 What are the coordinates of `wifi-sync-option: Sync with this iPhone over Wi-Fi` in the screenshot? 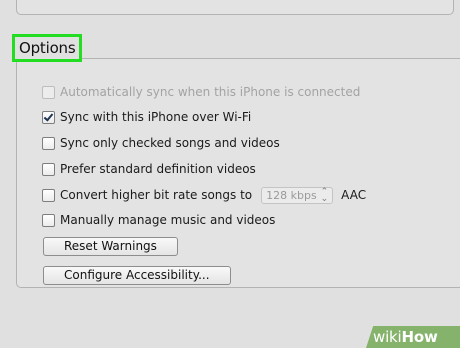 It's located at (146, 117).